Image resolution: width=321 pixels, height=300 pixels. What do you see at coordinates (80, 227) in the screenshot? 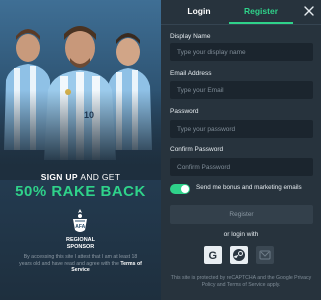
I see `svg-text: AFA` at bounding box center [80, 227].